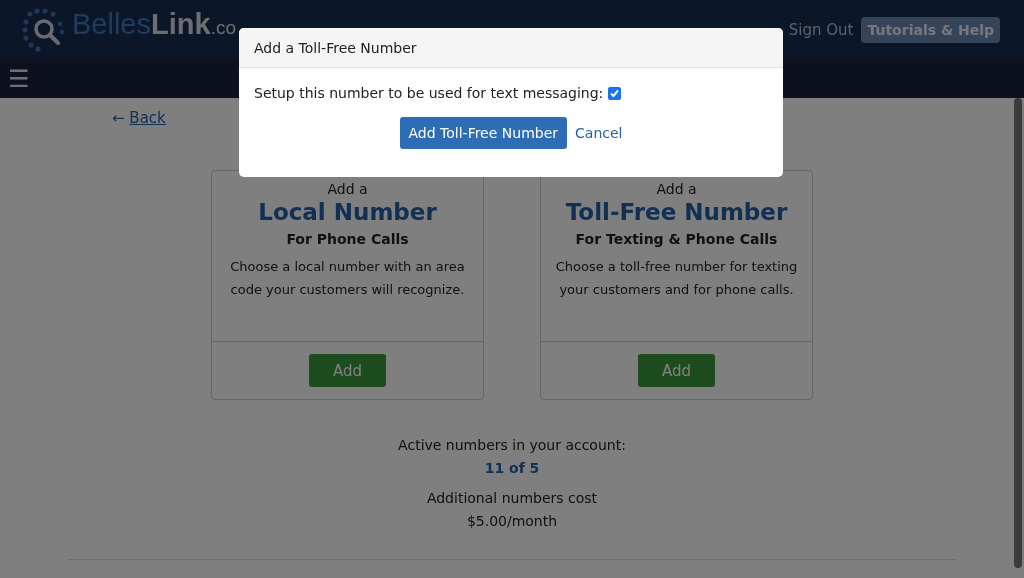  Describe the element at coordinates (599, 133) in the screenshot. I see `cancel-link: Cancel` at that location.